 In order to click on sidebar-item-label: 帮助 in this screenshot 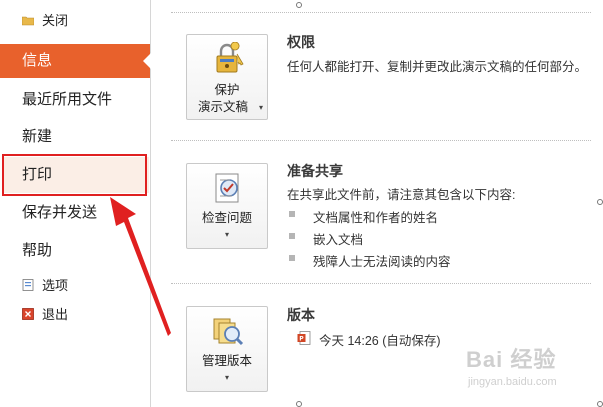, I will do `click(37, 250)`.